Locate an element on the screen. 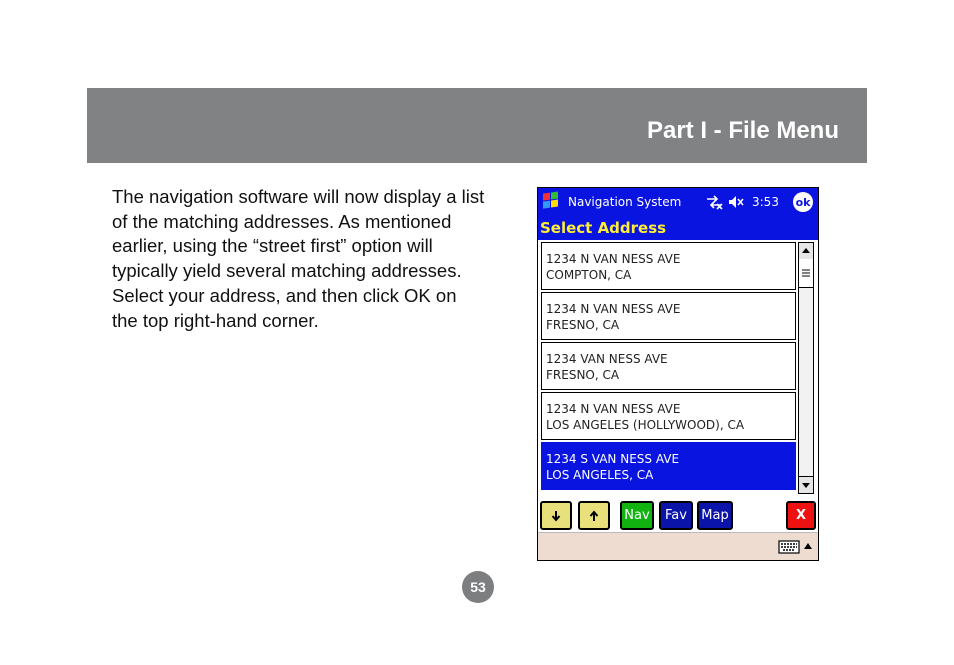  address-item-1: 1234 N VAN NESS AVE COMPTON, CA is located at coordinates (668, 266).